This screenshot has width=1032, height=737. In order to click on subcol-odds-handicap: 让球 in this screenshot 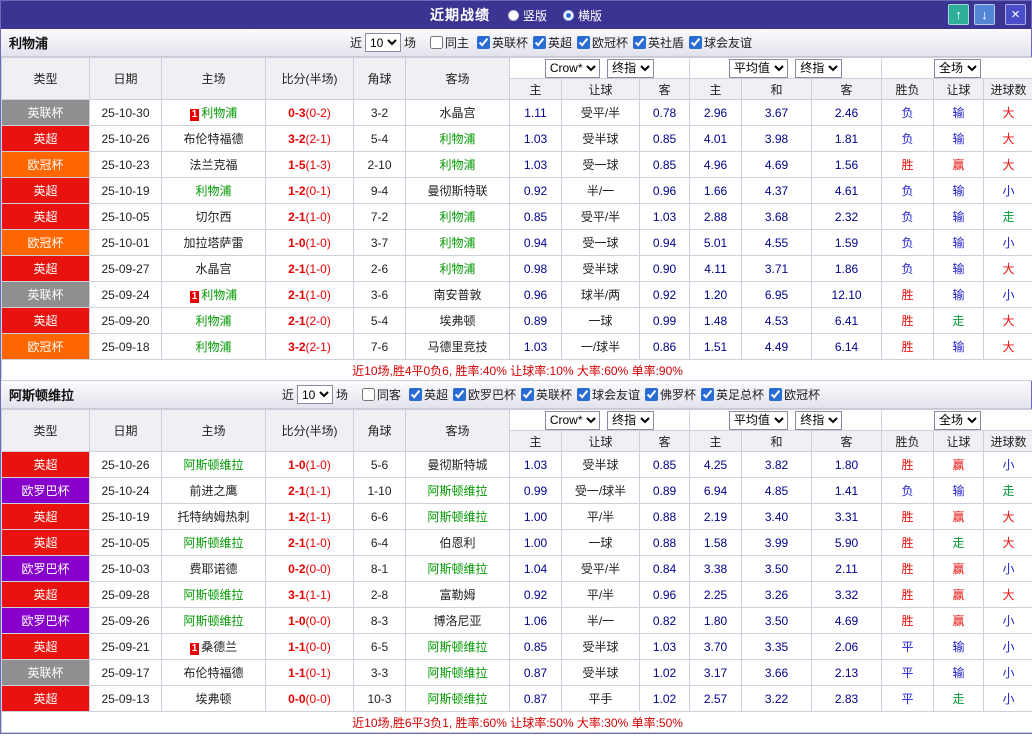, I will do `click(600, 441)`.